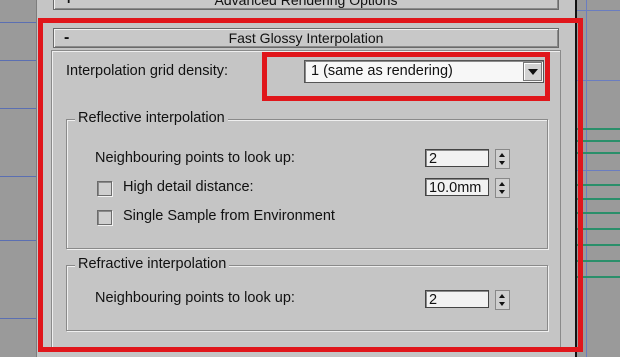 The height and width of the screenshot is (357, 620). I want to click on dropdown-highlight-box, so click(406, 76).